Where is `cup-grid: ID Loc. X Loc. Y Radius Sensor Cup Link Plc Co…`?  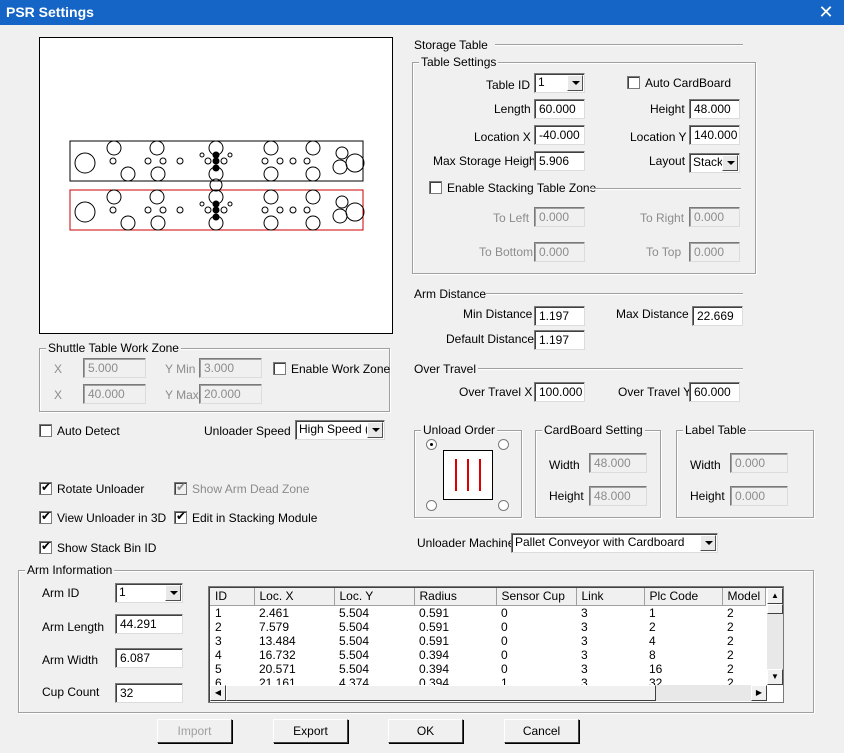 cup-grid: ID Loc. X Loc. Y Radius Sensor Cup Link Plc Co… is located at coordinates (488, 639).